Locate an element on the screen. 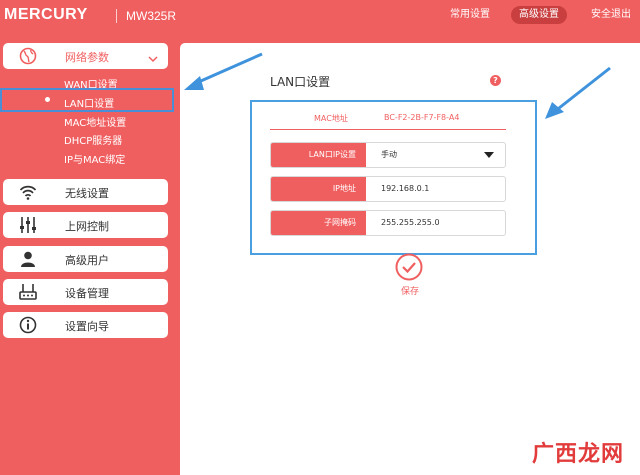 The image size is (640, 475). sidebar-sub-lan: LAN口设置 is located at coordinates (89, 102).